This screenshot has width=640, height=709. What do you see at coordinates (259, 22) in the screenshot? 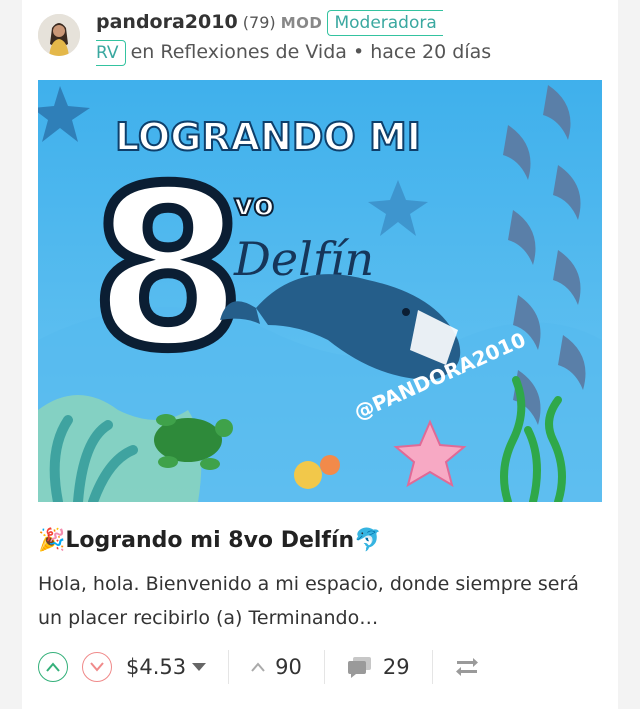
I see `author-reputation: (79)` at bounding box center [259, 22].